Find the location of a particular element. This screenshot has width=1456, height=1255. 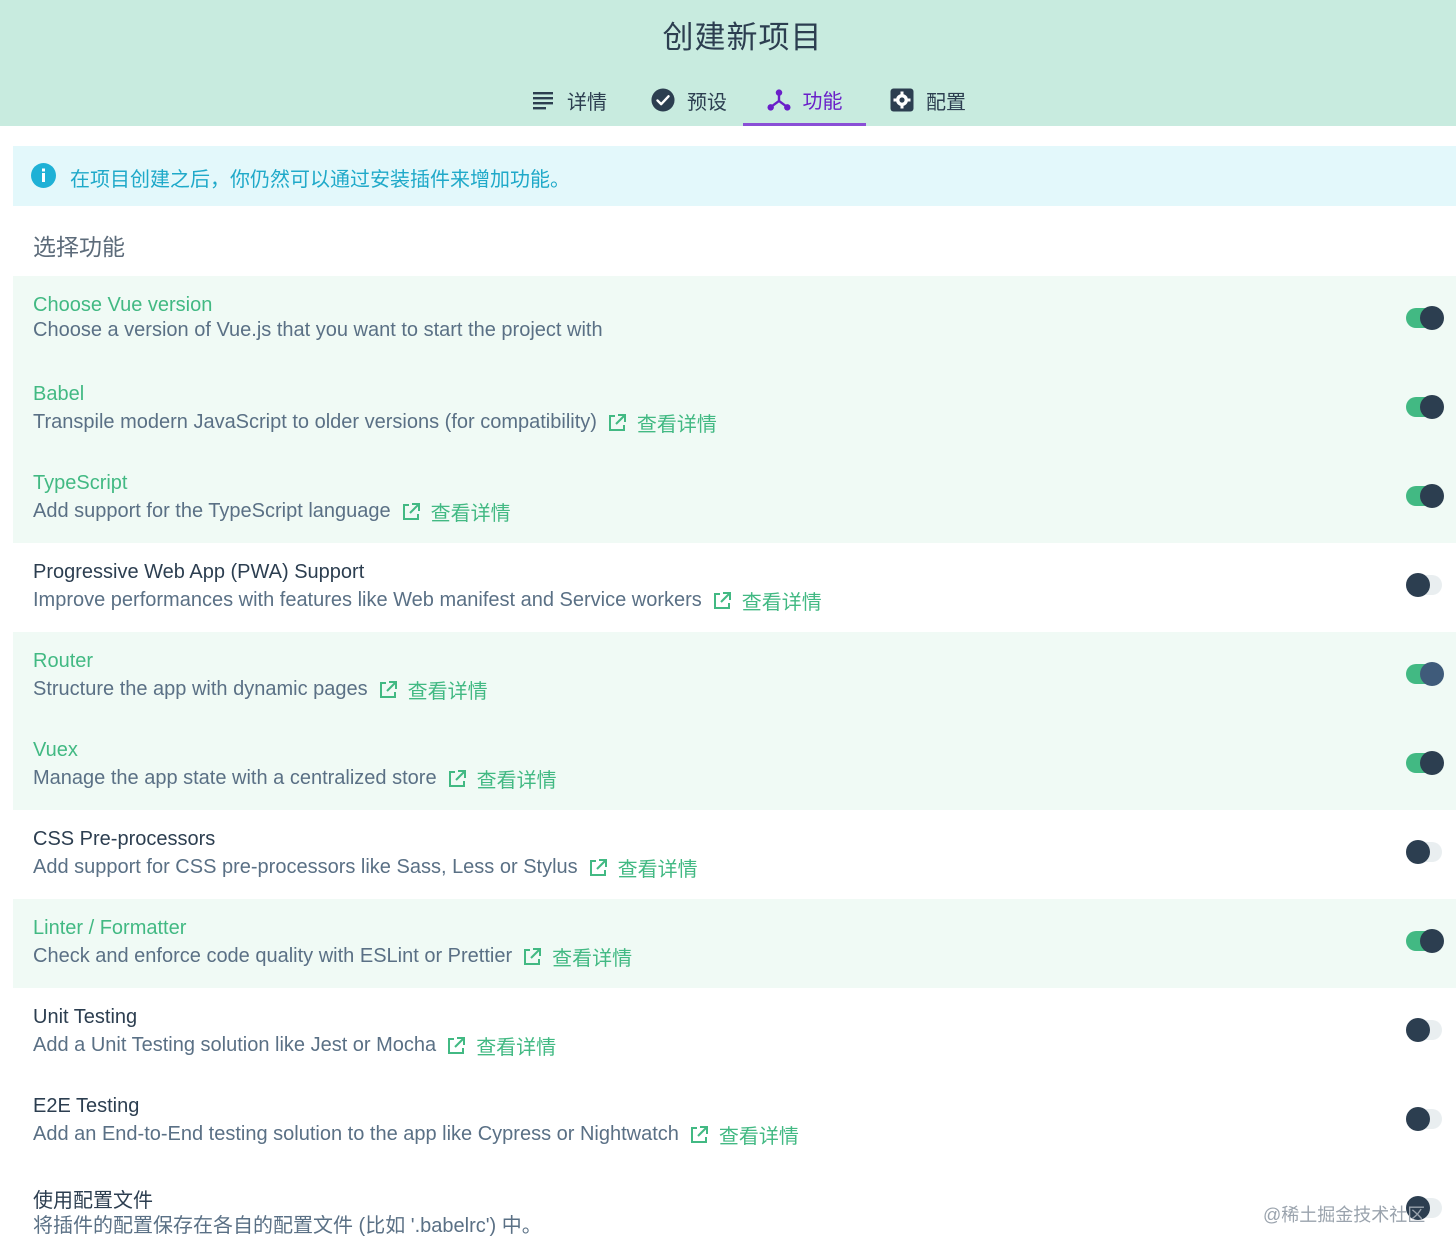

tab-config-label: 配置 is located at coordinates (946, 102).